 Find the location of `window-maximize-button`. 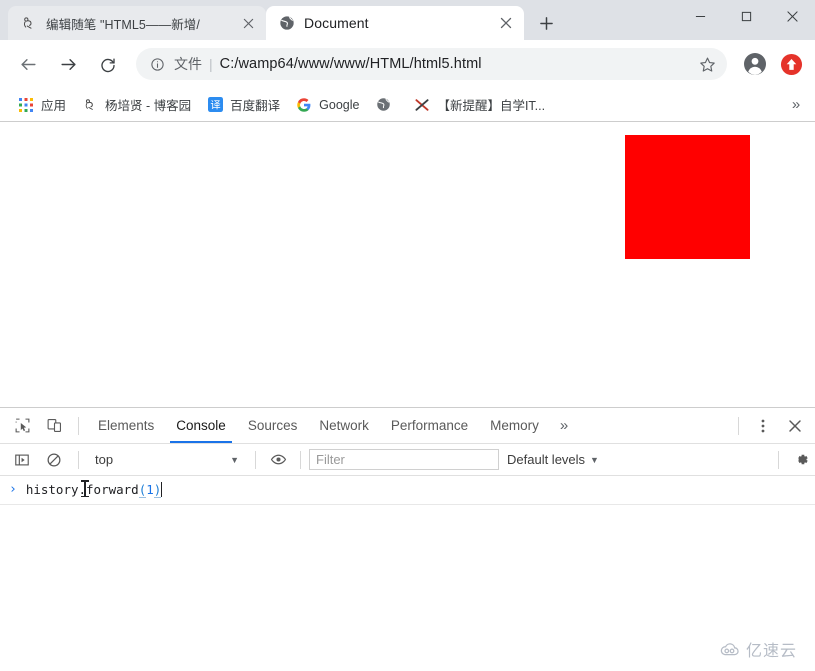

window-maximize-button is located at coordinates (746, 16).